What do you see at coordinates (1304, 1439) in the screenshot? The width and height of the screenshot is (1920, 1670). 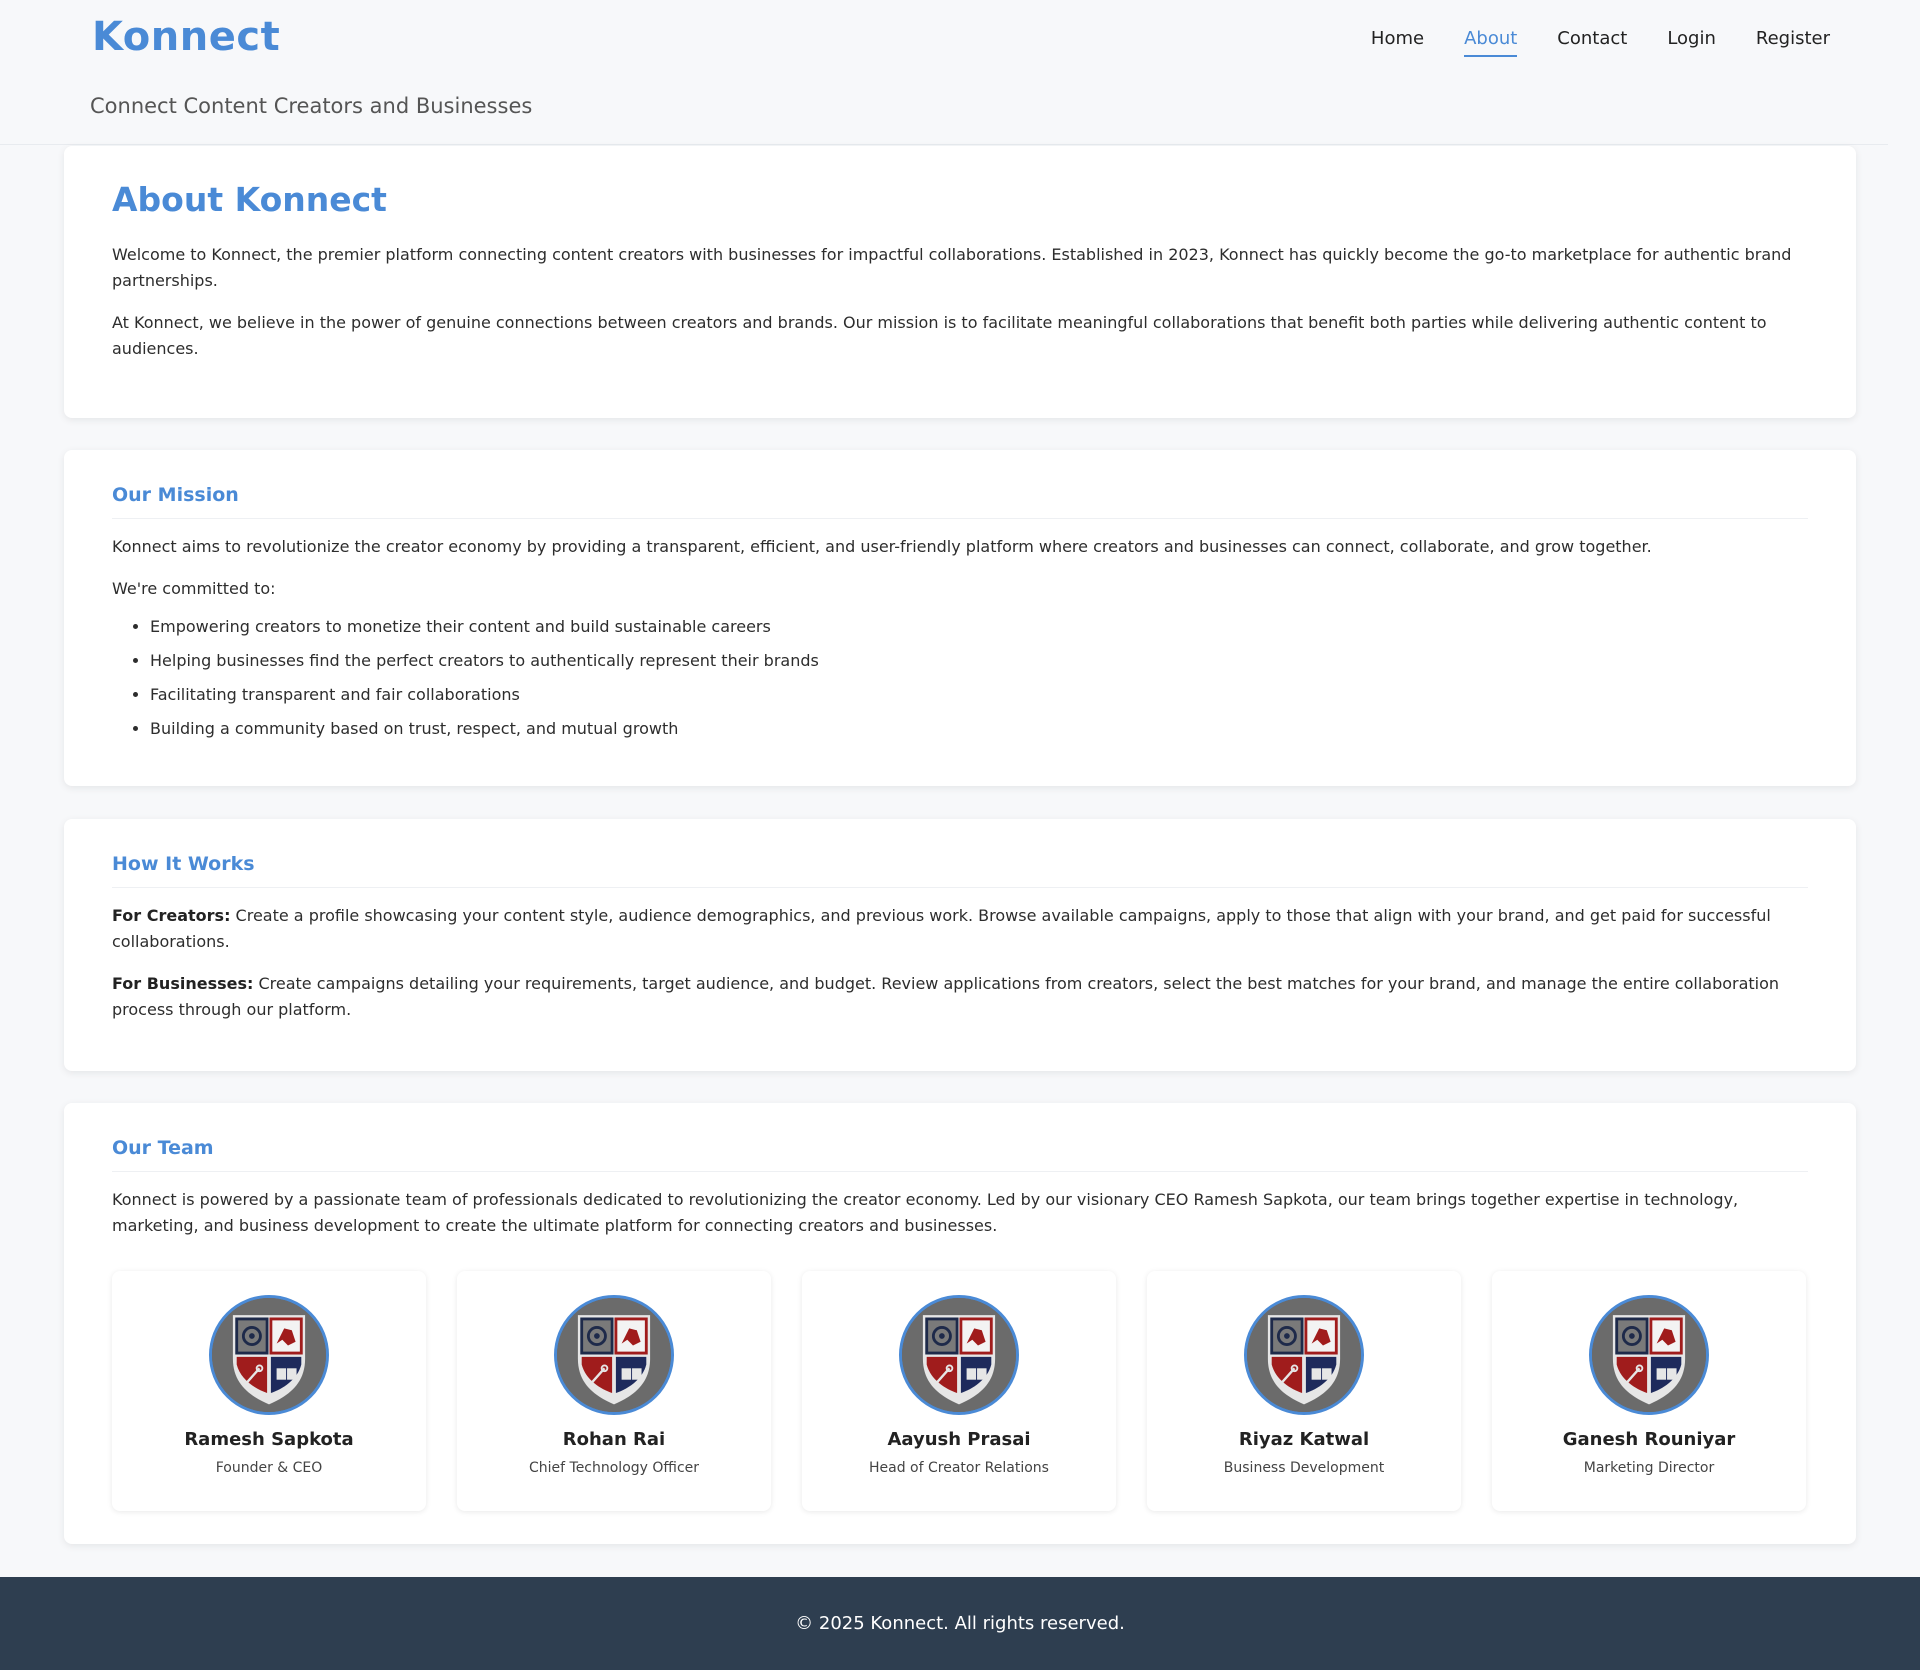 I see `member-name: Riyaz Katwal` at bounding box center [1304, 1439].